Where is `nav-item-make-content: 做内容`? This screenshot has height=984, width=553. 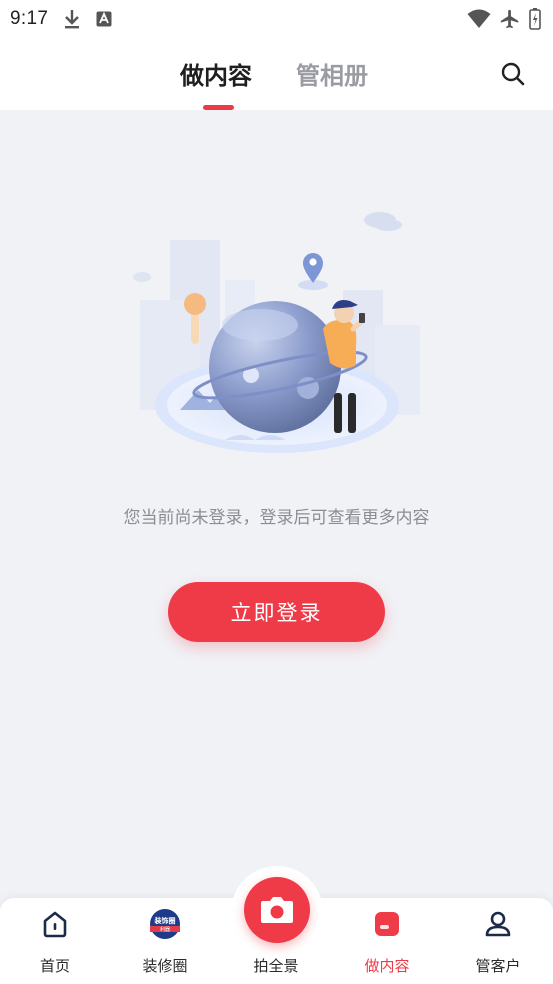
nav-item-make-content: 做内容 is located at coordinates (387, 941).